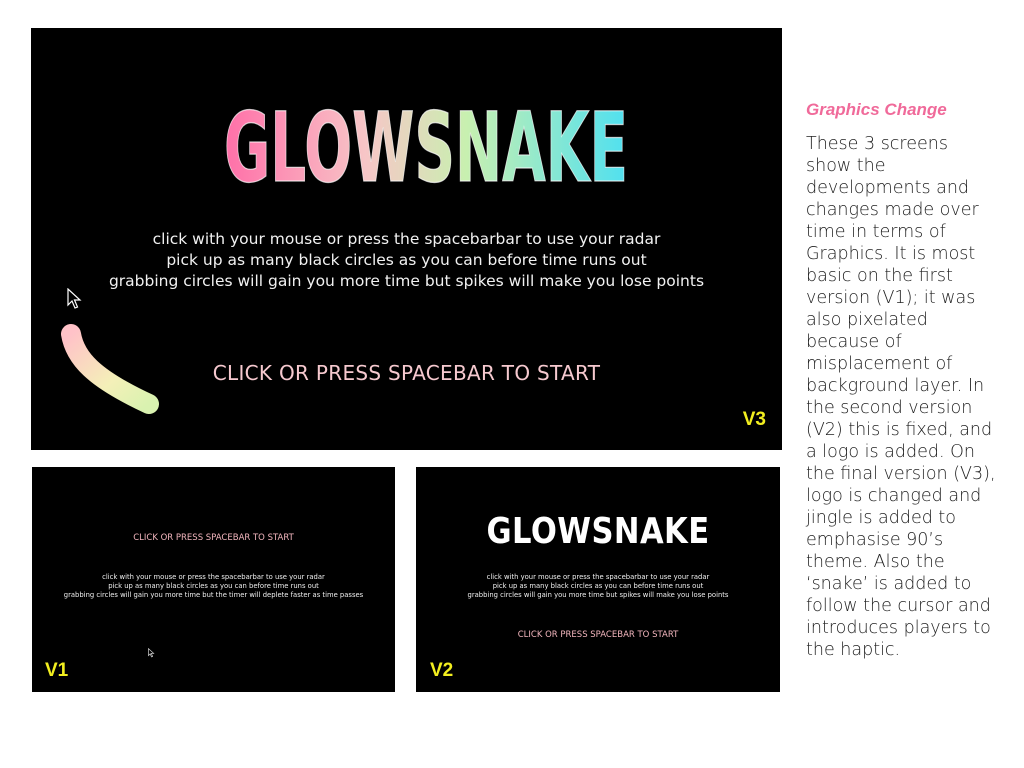 Image resolution: width=1024 pixels, height=768 pixels. What do you see at coordinates (57, 670) in the screenshot?
I see `version-label: V1` at bounding box center [57, 670].